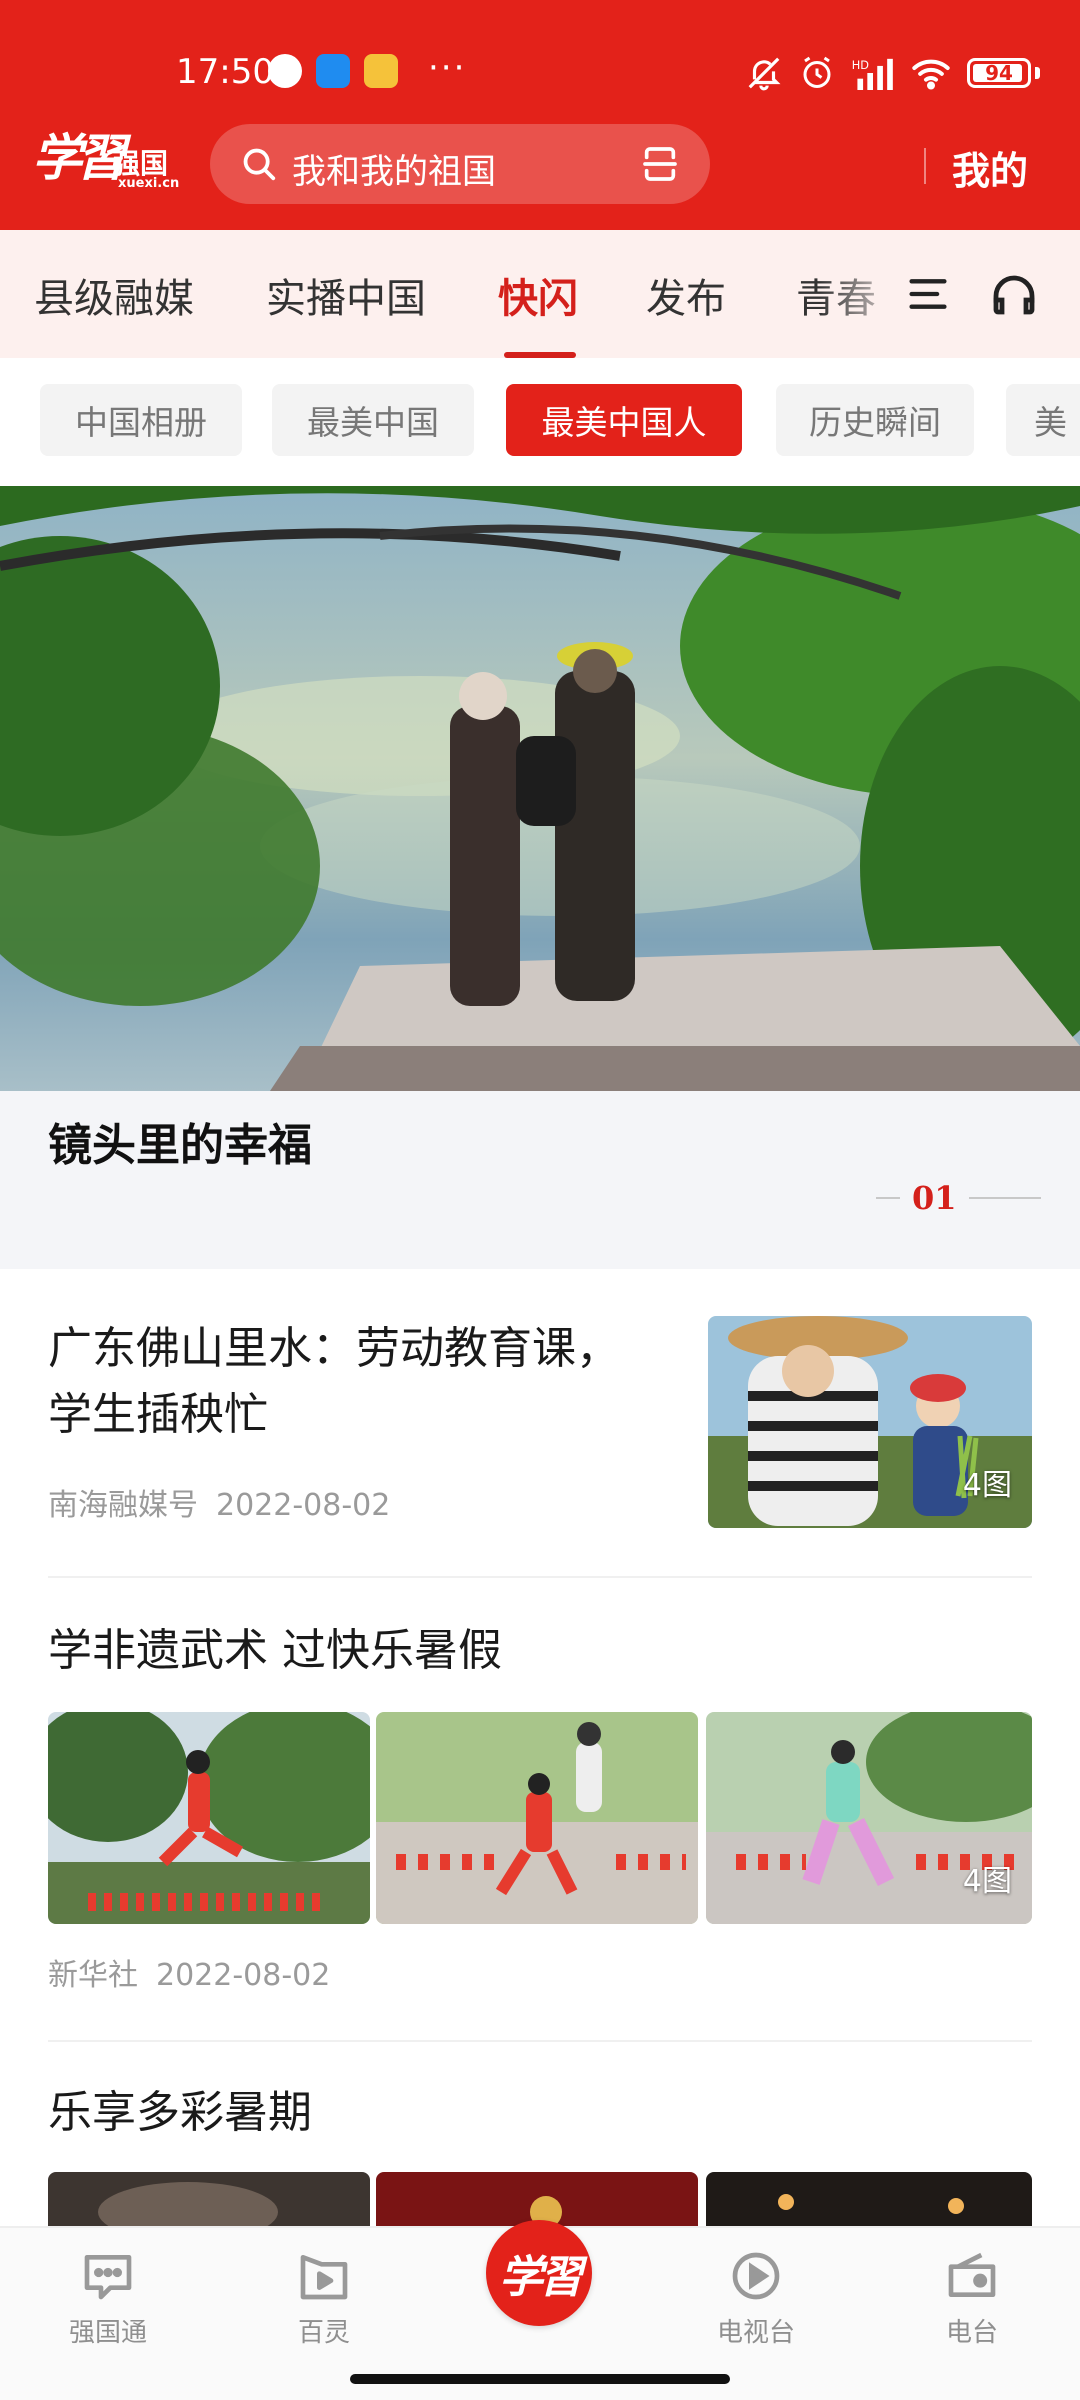 The width and height of the screenshot is (1080, 2400). What do you see at coordinates (373, 420) in the screenshot?
I see `chip-beautiful-china: 最美中国` at bounding box center [373, 420].